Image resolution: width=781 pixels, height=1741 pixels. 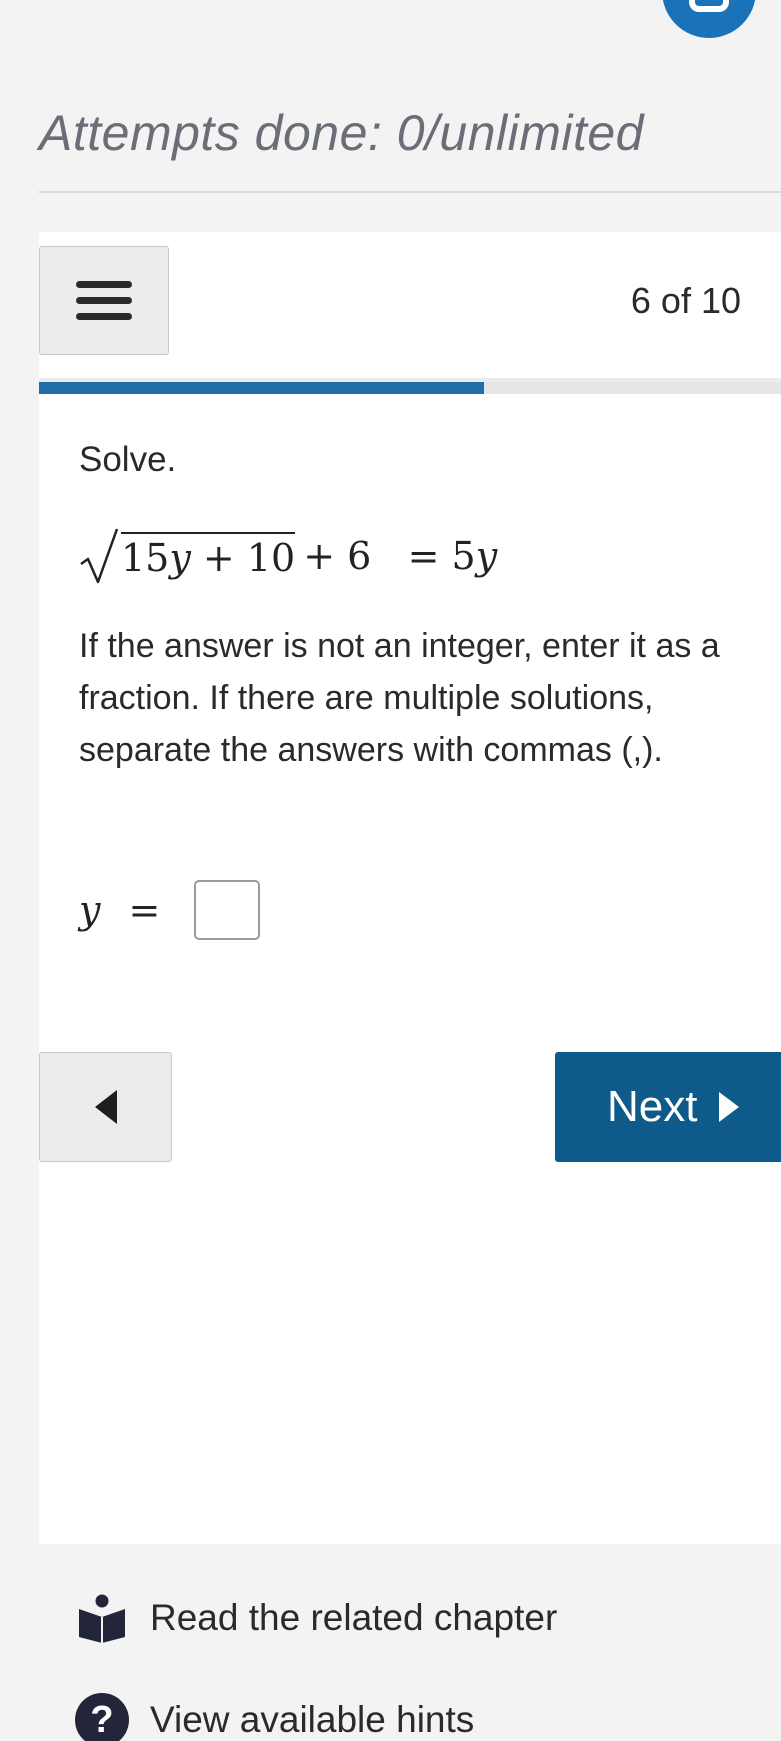 I want to click on triangle-right-icon, so click(x=729, y=1107).